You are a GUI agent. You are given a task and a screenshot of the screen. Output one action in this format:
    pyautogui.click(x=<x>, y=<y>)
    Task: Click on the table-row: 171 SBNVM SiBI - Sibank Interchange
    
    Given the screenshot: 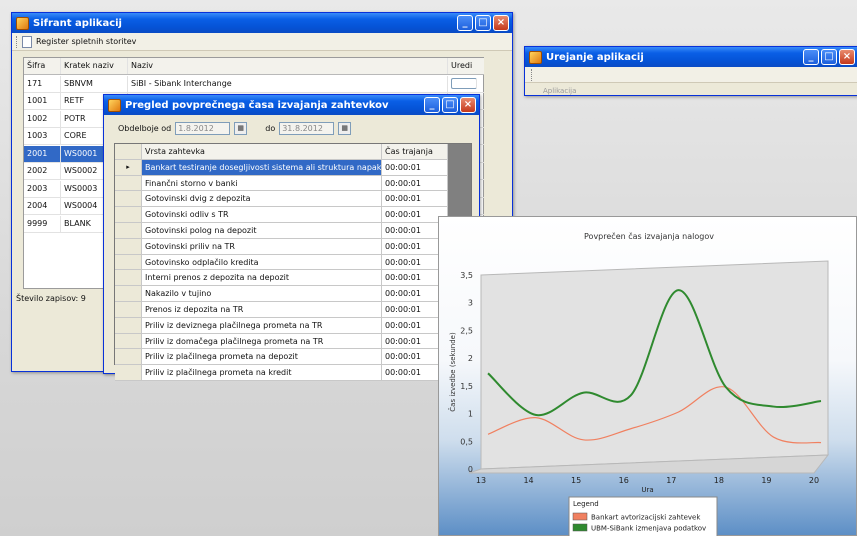 What is the action you would take?
    pyautogui.click(x=254, y=84)
    